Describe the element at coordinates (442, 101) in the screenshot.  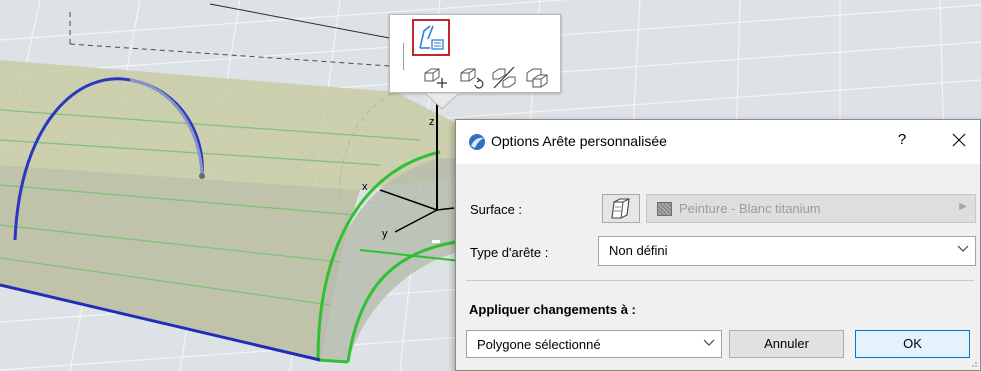
I see `palette-pointer` at that location.